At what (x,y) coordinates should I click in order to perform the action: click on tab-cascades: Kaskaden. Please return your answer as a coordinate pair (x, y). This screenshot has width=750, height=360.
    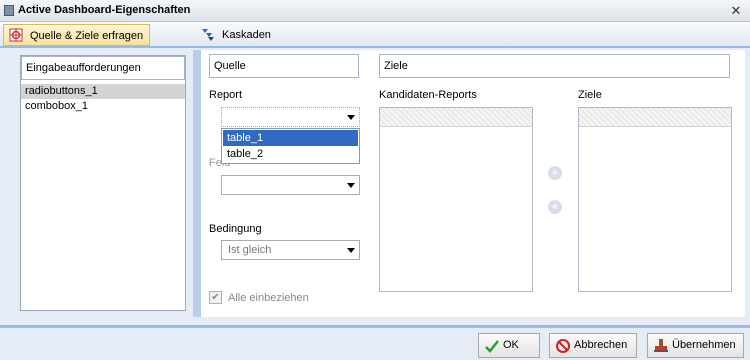
    Looking at the image, I should click on (236, 35).